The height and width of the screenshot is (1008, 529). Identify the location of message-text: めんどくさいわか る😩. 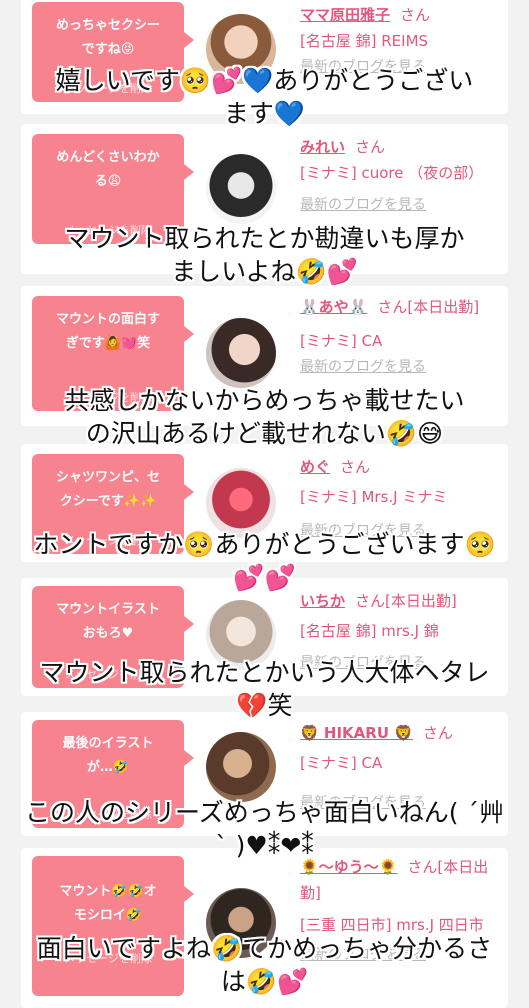
(108, 169).